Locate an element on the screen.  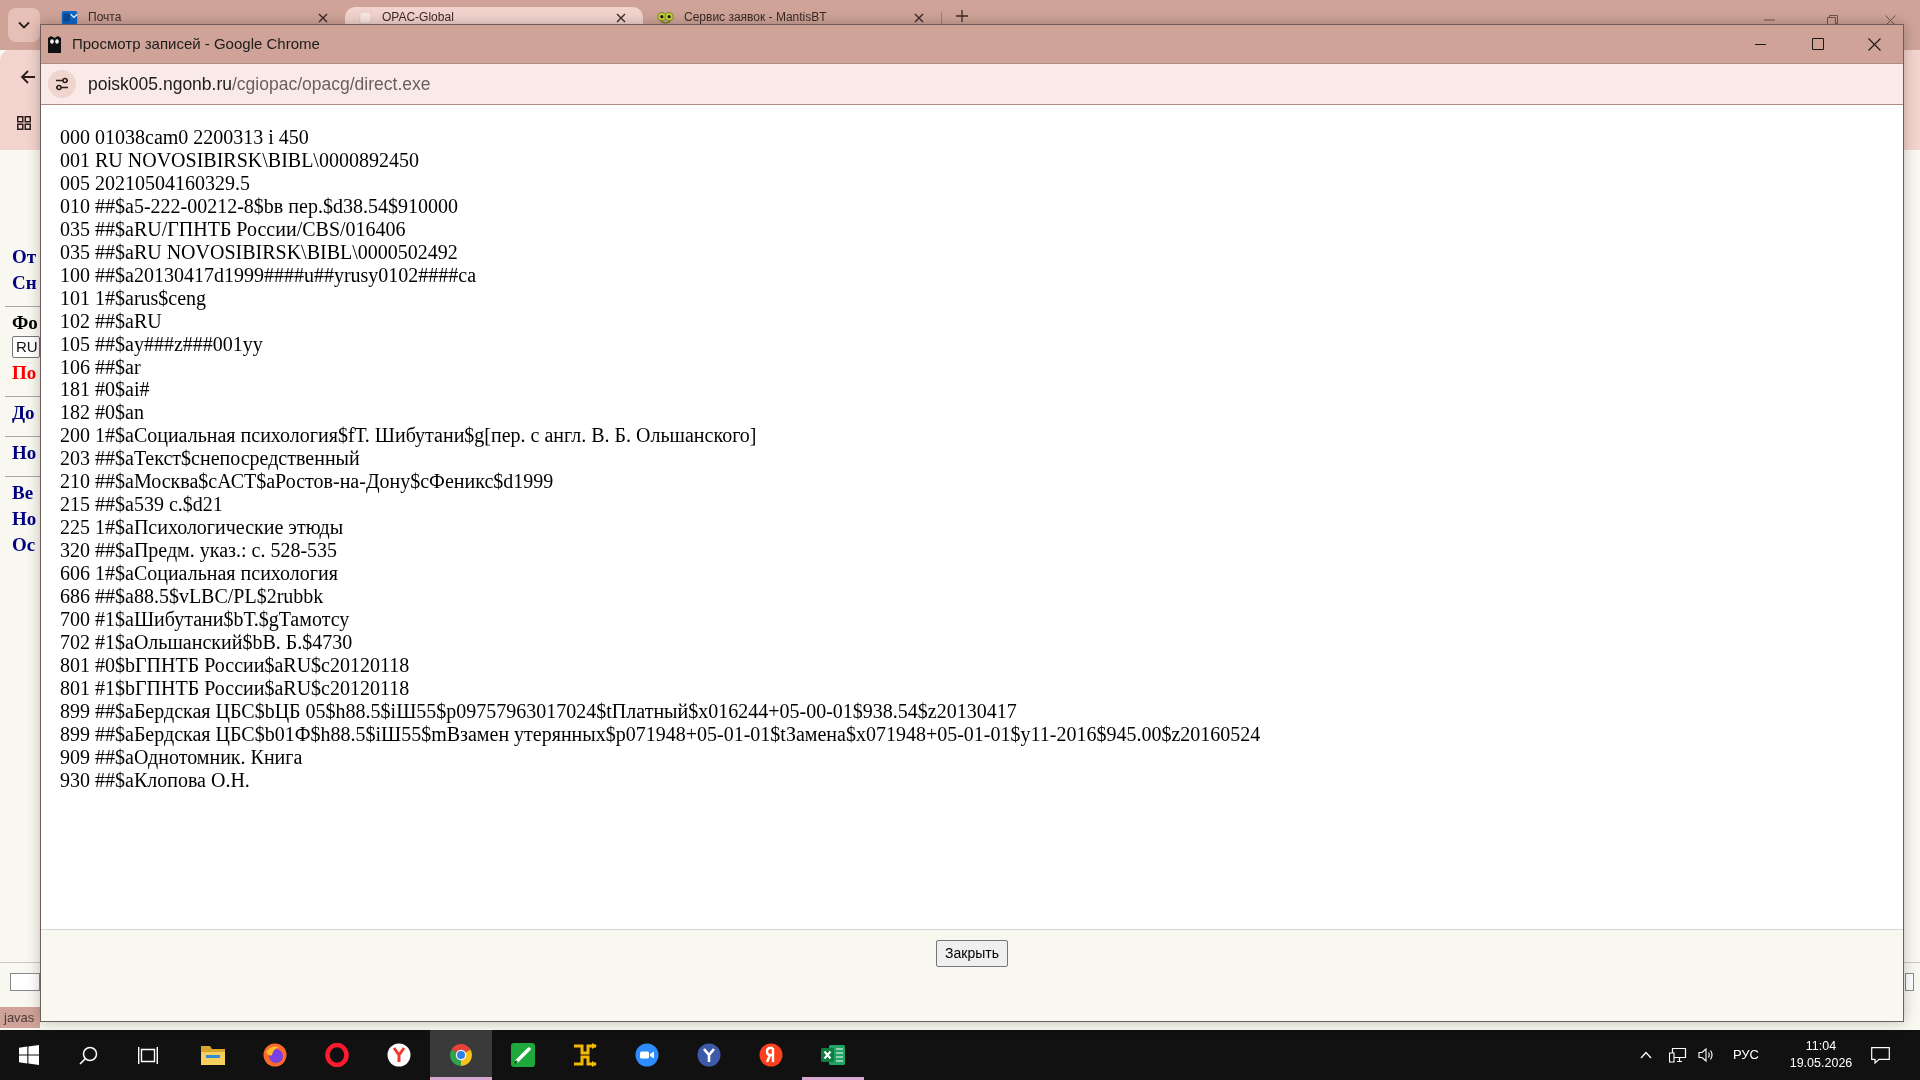
status-url: javas is located at coordinates (20, 1017).